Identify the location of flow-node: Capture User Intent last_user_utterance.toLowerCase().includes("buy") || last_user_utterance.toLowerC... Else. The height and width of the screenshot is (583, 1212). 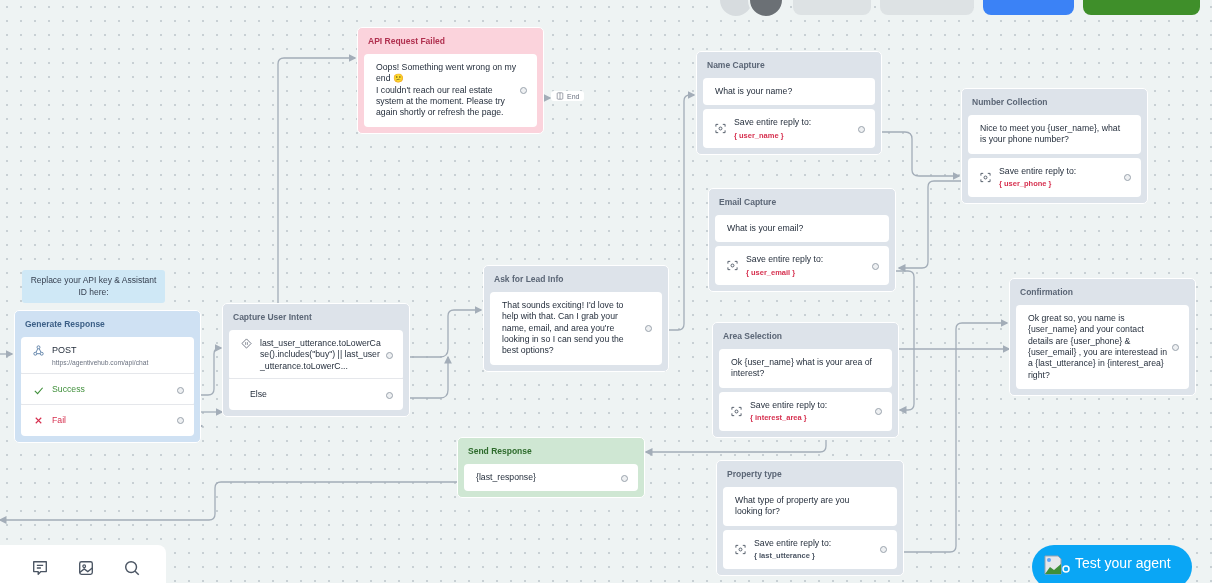
(316, 360).